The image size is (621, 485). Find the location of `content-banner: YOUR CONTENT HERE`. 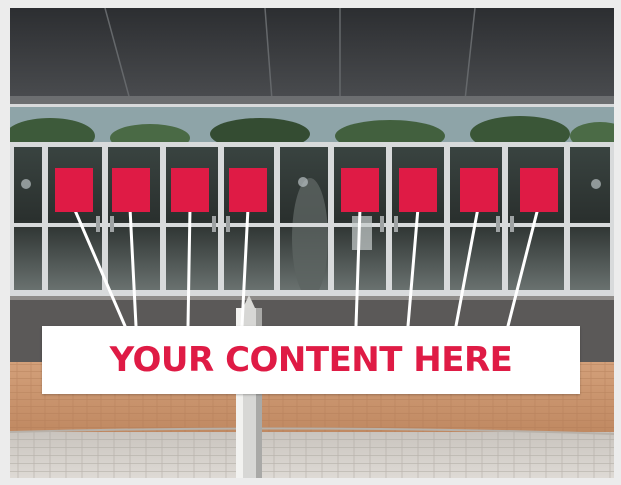

content-banner: YOUR CONTENT HERE is located at coordinates (311, 360).